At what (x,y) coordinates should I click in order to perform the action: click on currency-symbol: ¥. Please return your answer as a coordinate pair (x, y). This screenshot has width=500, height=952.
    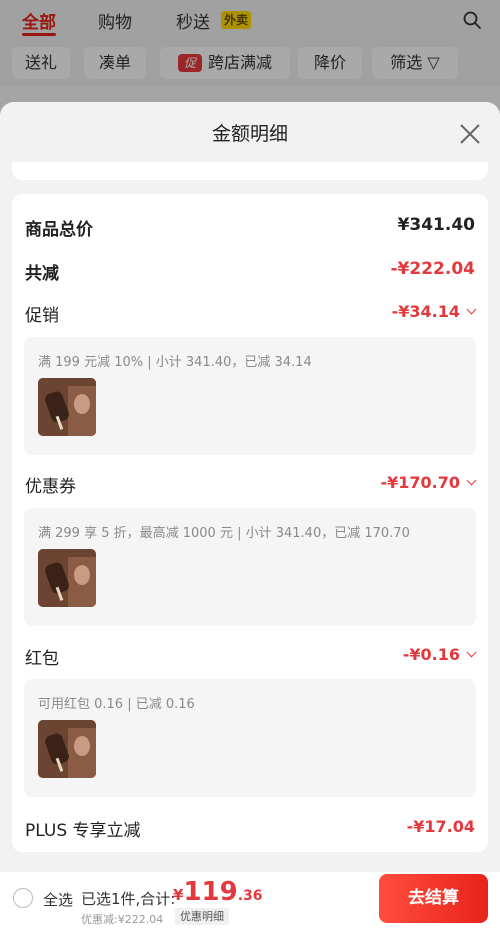
    Looking at the image, I should click on (178, 895).